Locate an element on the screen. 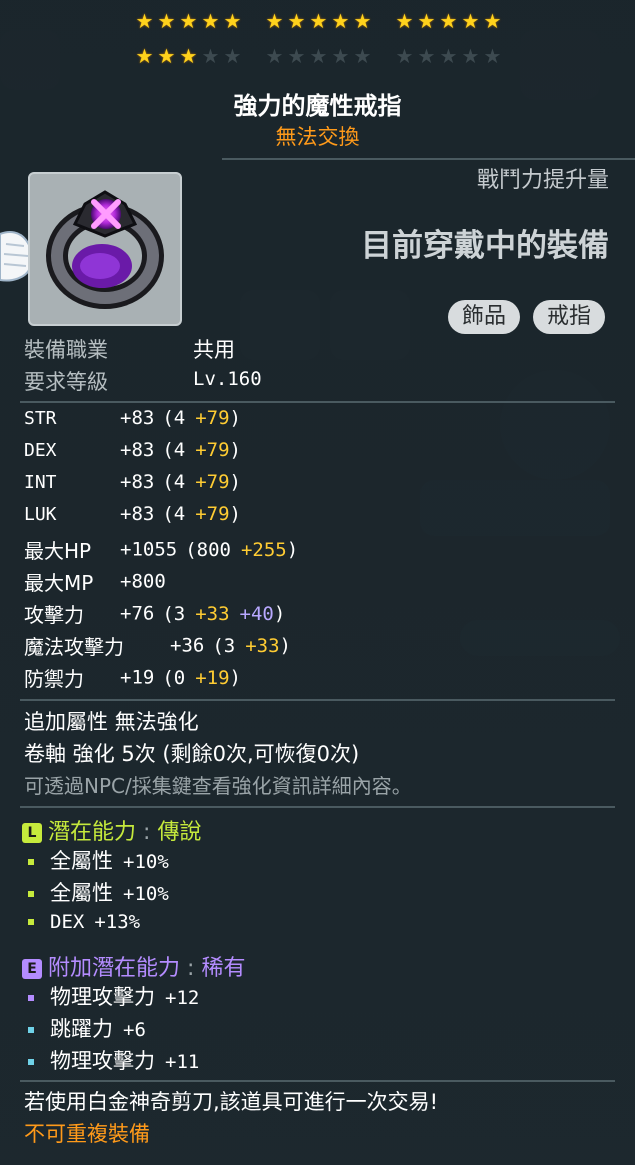  stat-row: 最大HP +1055 (800 +255) is located at coordinates (161, 550).